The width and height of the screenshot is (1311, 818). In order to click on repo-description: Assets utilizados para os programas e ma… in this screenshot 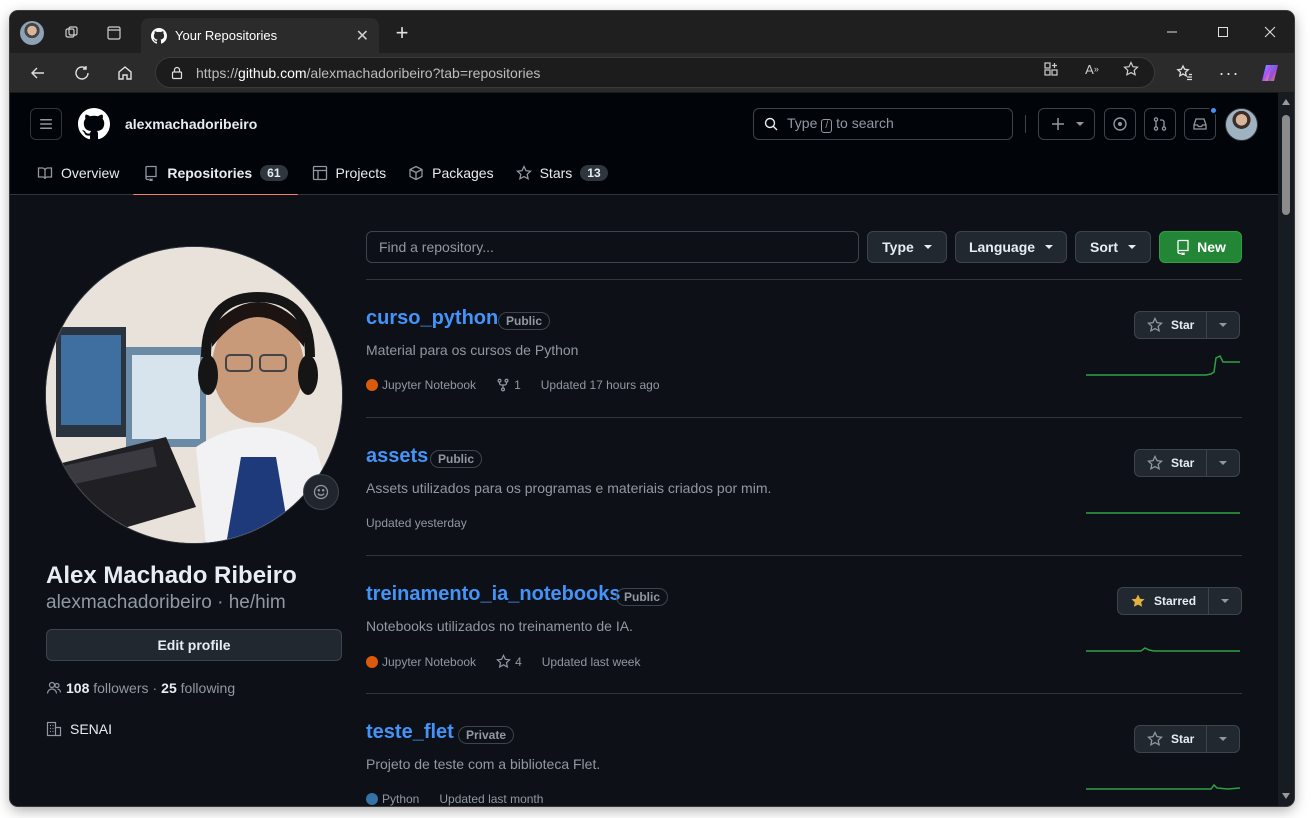, I will do `click(569, 488)`.